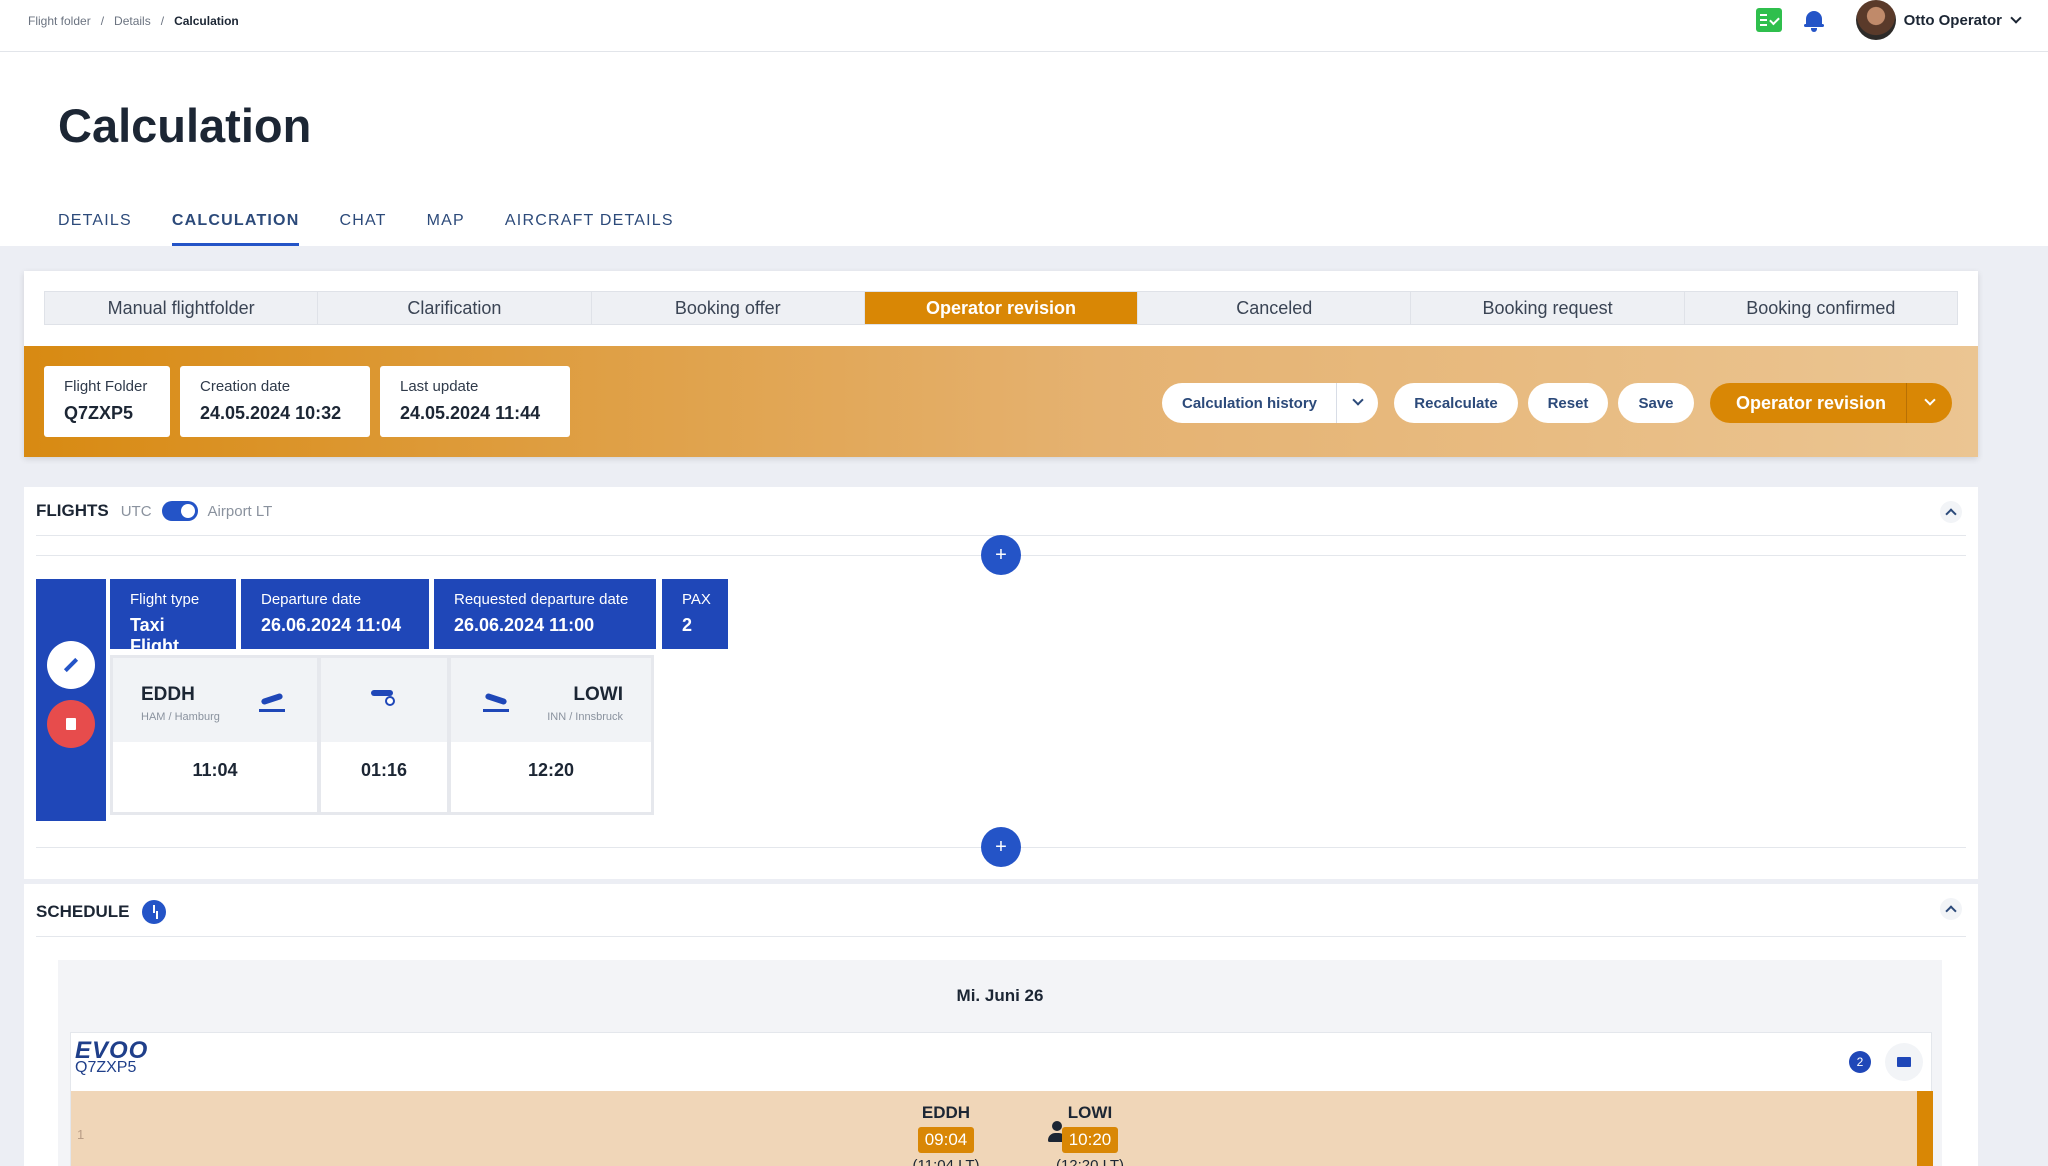 This screenshot has height=1166, width=2048. Describe the element at coordinates (179, 511) in the screenshot. I see `timezone-toggle` at that location.